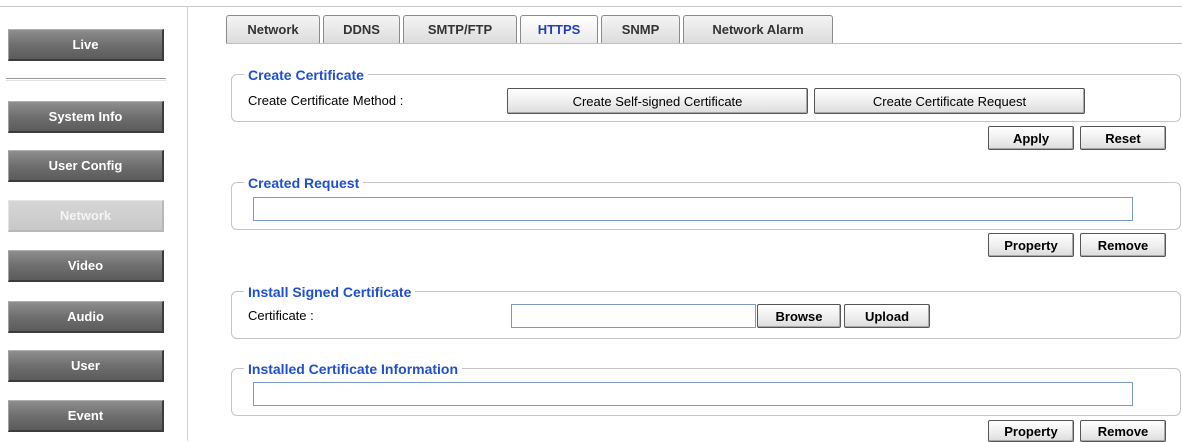 This screenshot has height=442, width=1182. I want to click on sidebar-divider, so click(86, 78).